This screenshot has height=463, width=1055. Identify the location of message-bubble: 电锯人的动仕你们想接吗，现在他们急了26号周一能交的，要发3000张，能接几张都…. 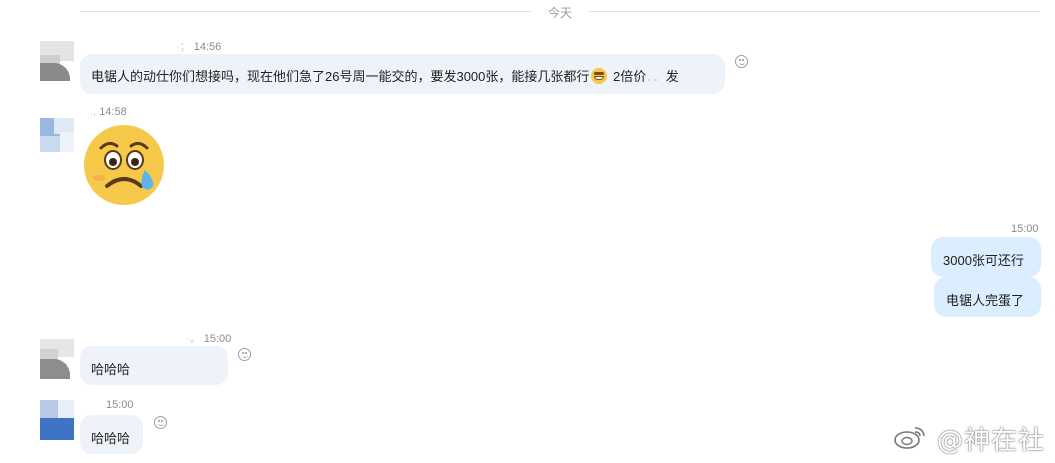
(402, 74).